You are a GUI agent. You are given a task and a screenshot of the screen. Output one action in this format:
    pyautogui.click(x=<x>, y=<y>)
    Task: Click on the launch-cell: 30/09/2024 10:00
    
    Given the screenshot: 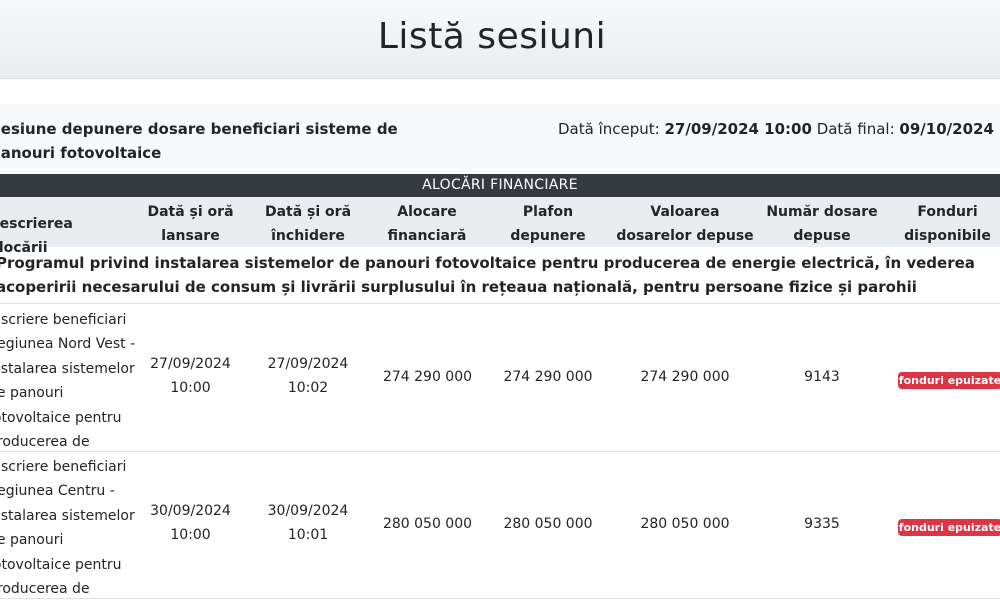 What is the action you would take?
    pyautogui.click(x=190, y=523)
    